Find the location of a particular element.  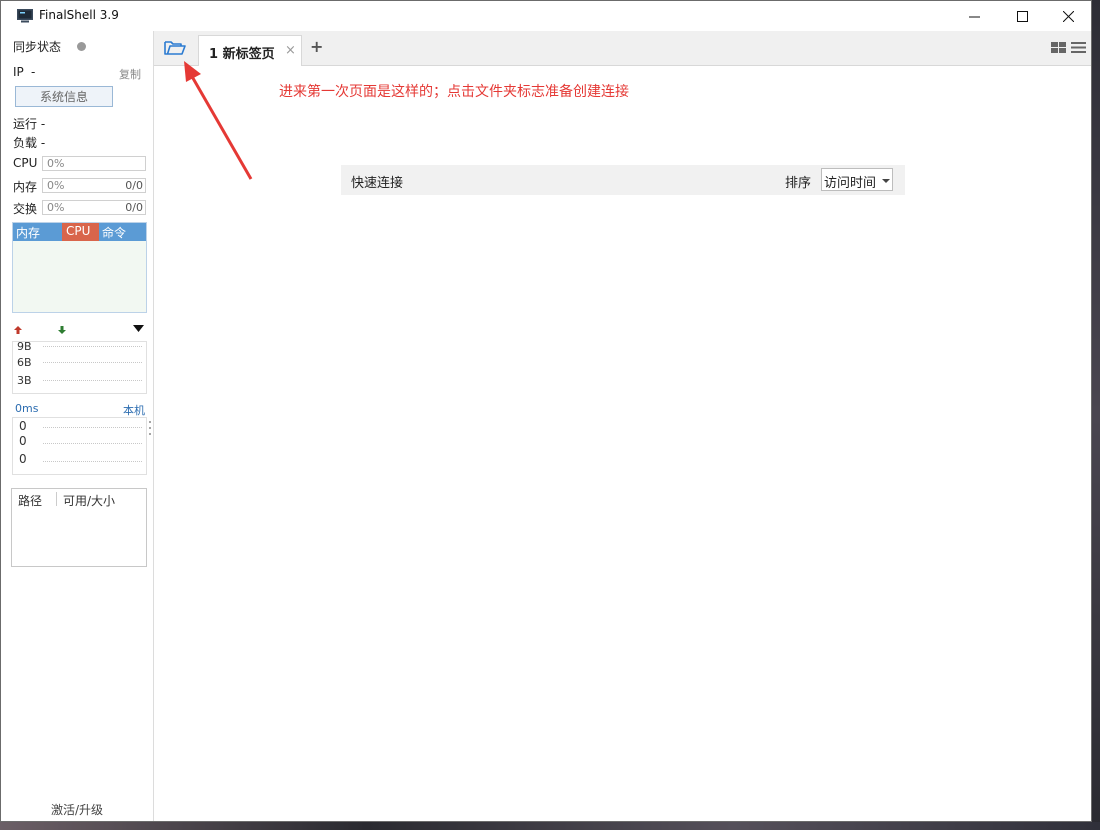

net-level-3b: 3B is located at coordinates (24, 380).